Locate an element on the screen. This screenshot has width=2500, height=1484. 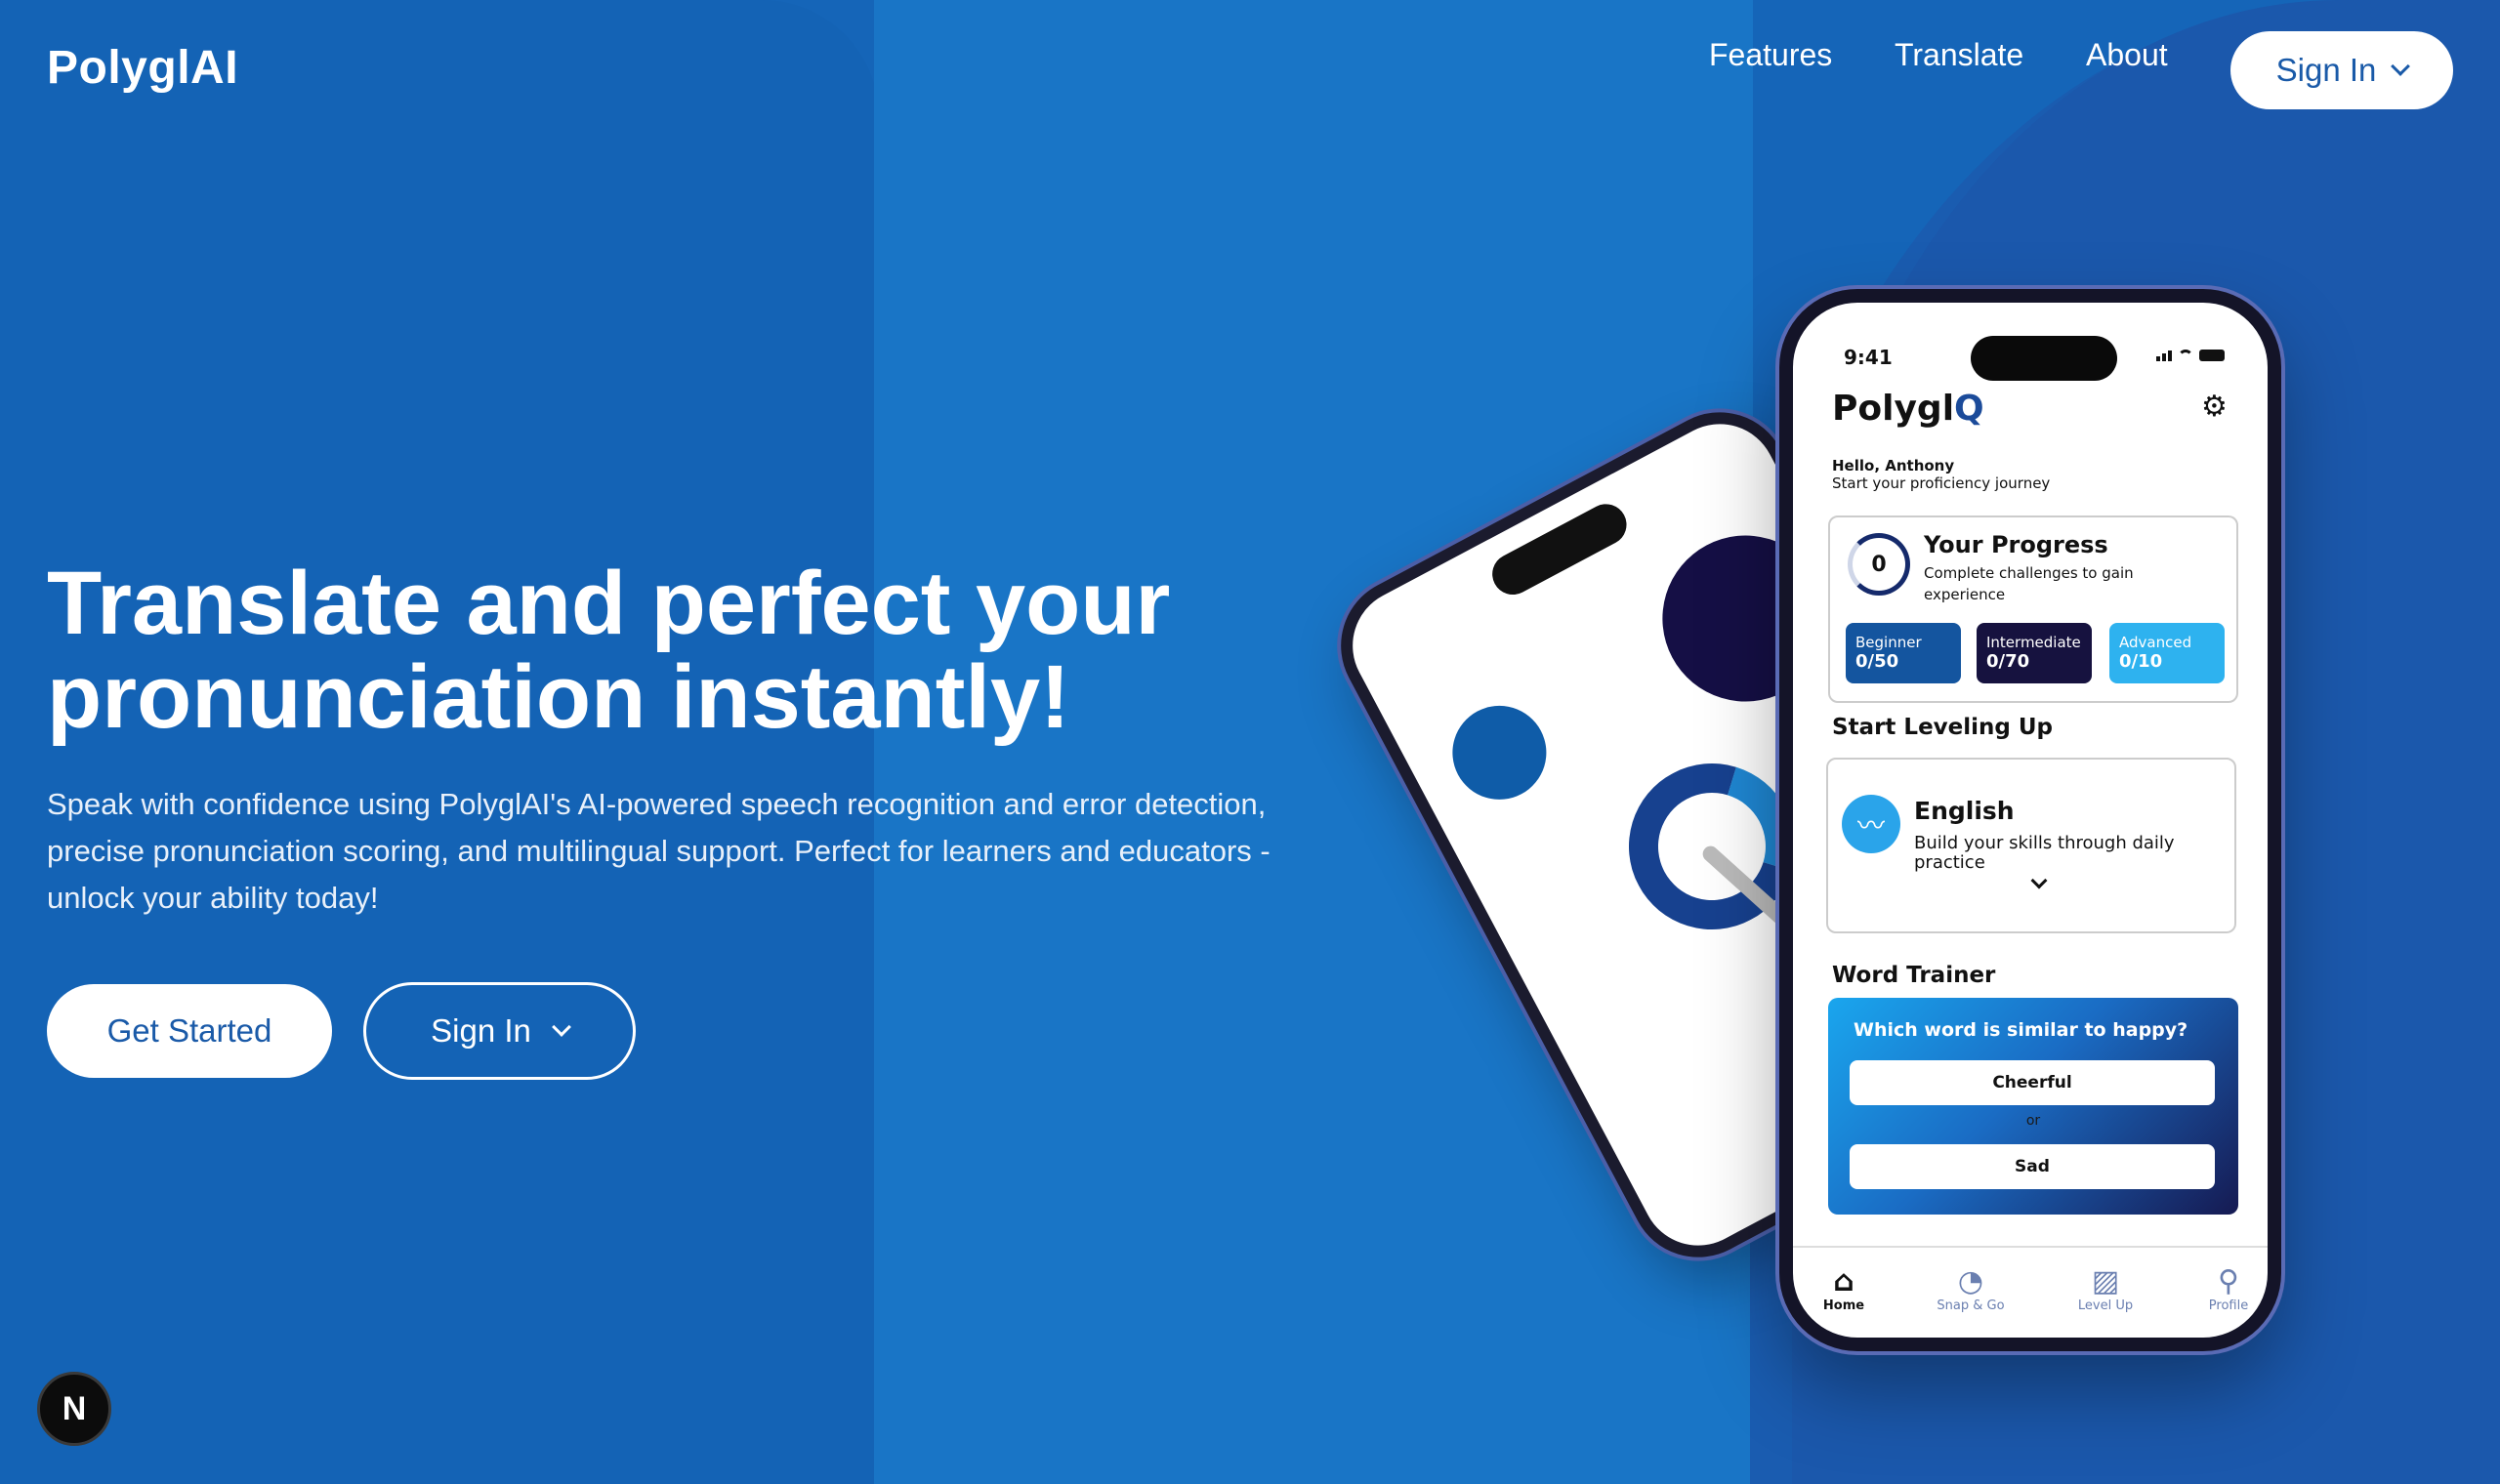
decor-circle is located at coordinates (1499, 752).